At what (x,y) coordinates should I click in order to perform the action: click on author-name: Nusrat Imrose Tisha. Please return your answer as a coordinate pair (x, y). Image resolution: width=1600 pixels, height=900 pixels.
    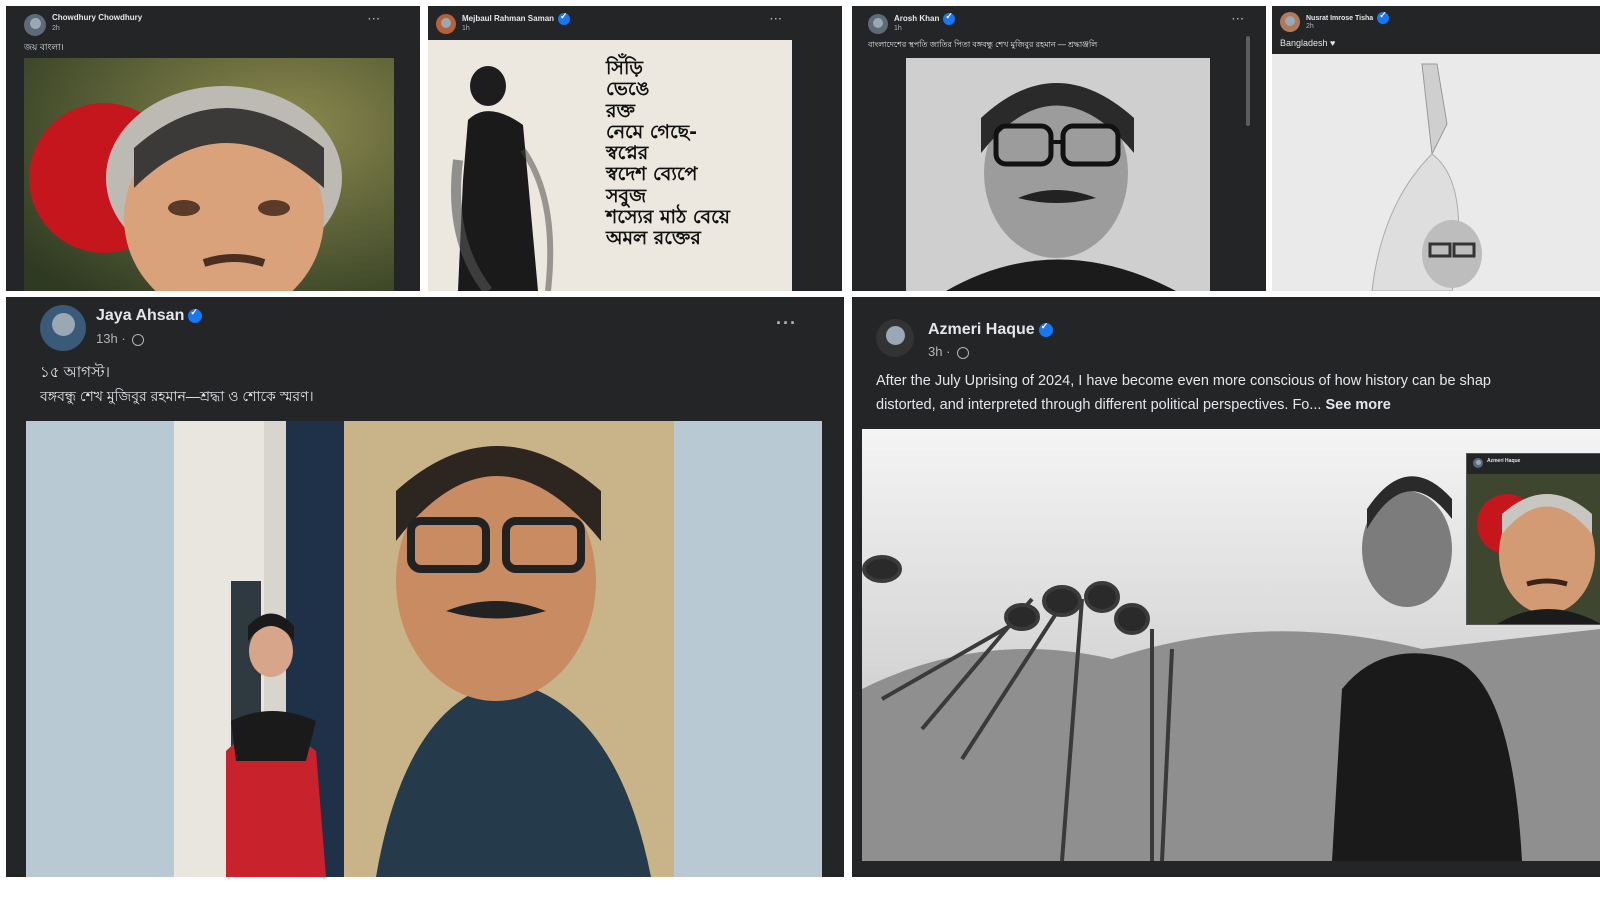
    Looking at the image, I should click on (1348, 17).